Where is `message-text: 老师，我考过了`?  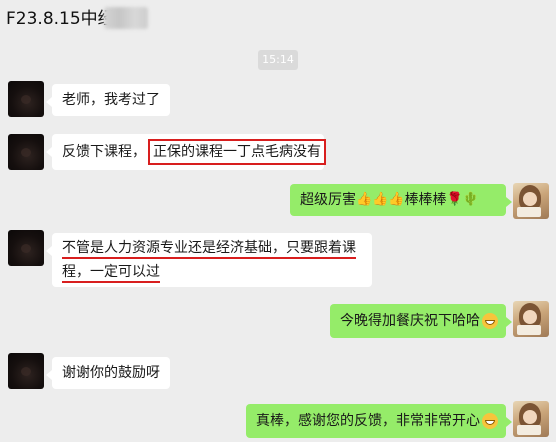
message-text: 老师，我考过了 is located at coordinates (111, 100).